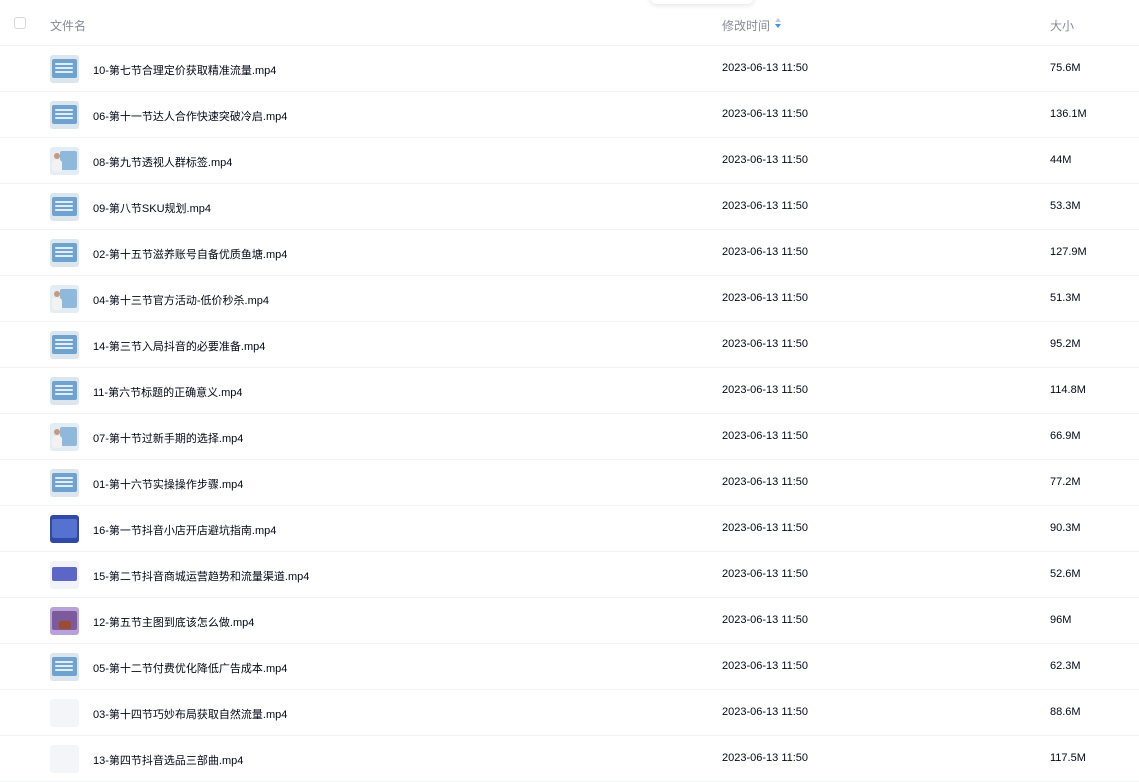  Describe the element at coordinates (179, 346) in the screenshot. I see `file-name: 14-第三节入局抖音的必要准备.mp4` at that location.